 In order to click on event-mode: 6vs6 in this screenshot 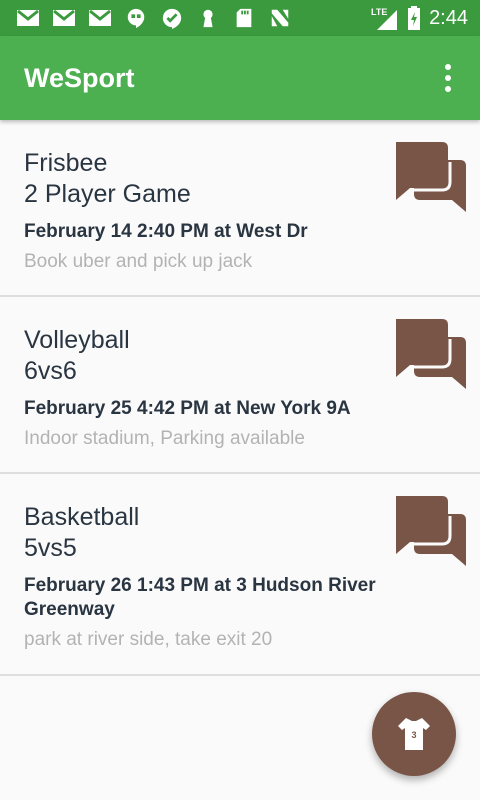, I will do `click(50, 371)`.